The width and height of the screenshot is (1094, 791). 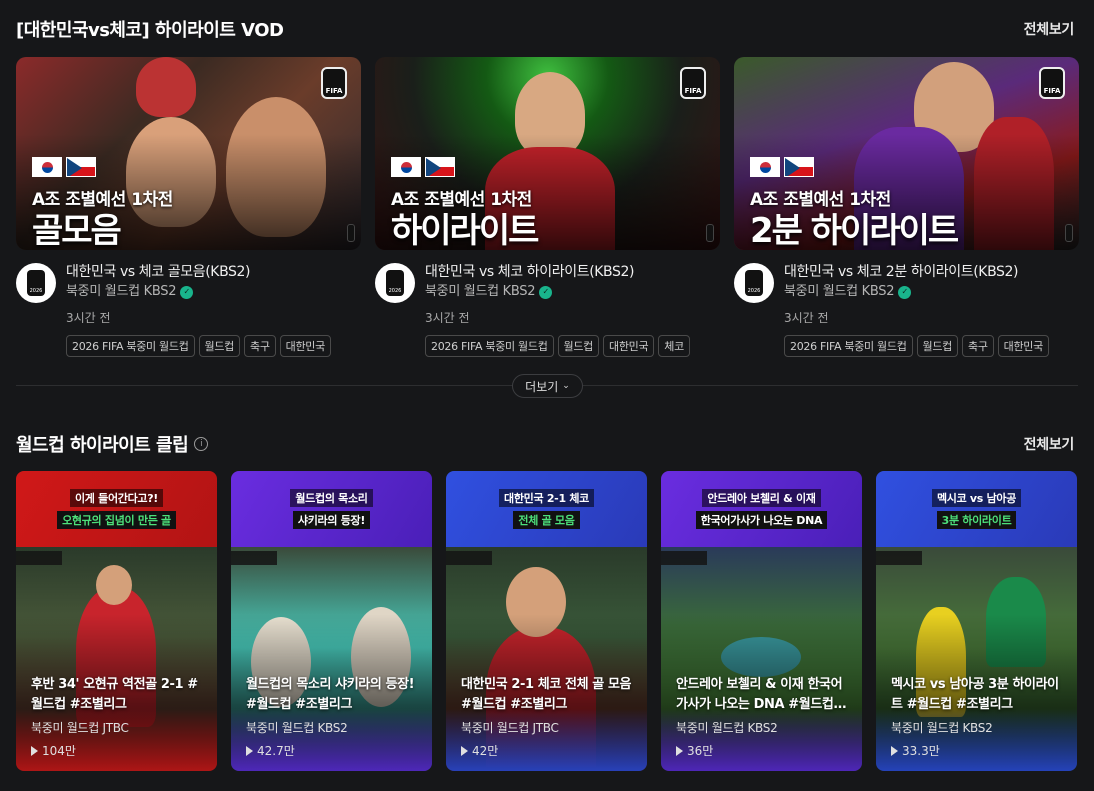 What do you see at coordinates (77, 230) in the screenshot?
I see `thumbnail-headline: 골모음` at bounding box center [77, 230].